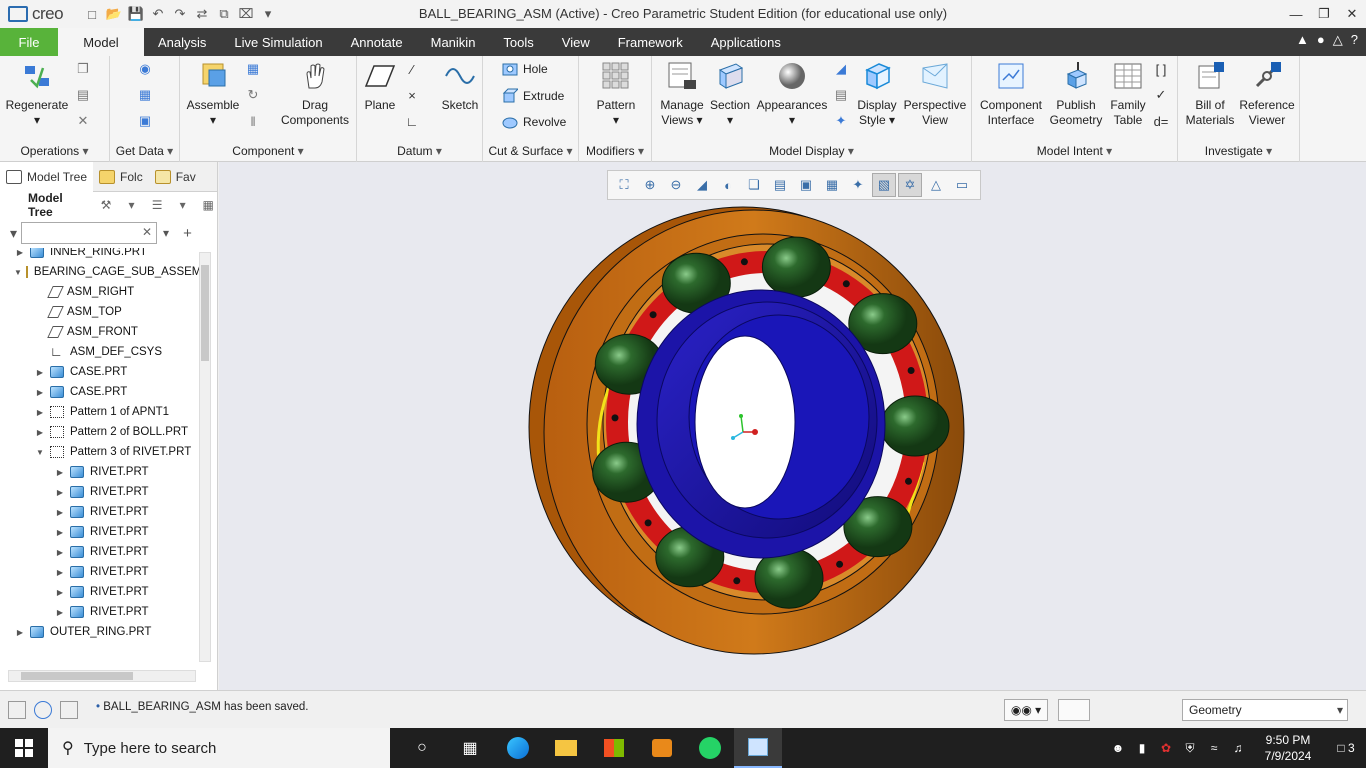  I want to click on tab-tools: Tools, so click(518, 42).